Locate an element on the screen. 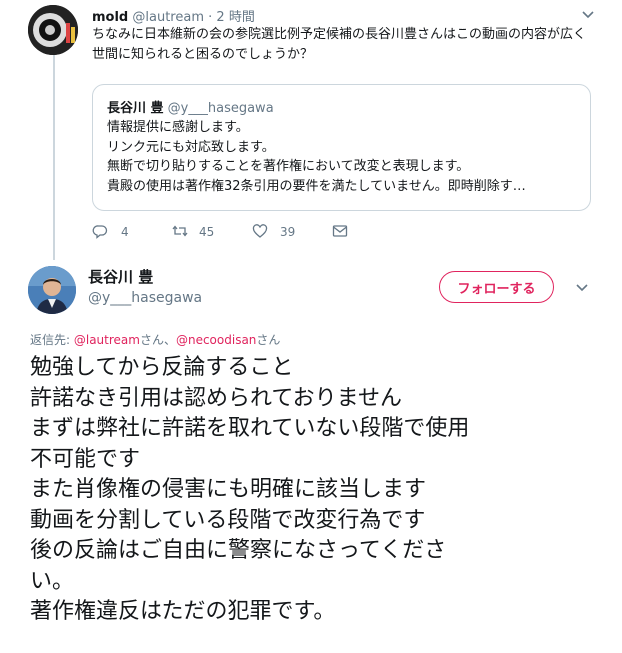 The width and height of the screenshot is (622, 653). tweet-header: mold @lautream · 2 時間 is located at coordinates (173, 15).